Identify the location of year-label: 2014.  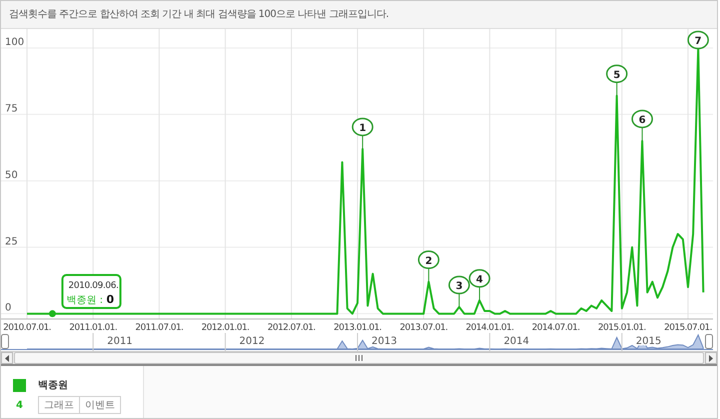
(517, 341).